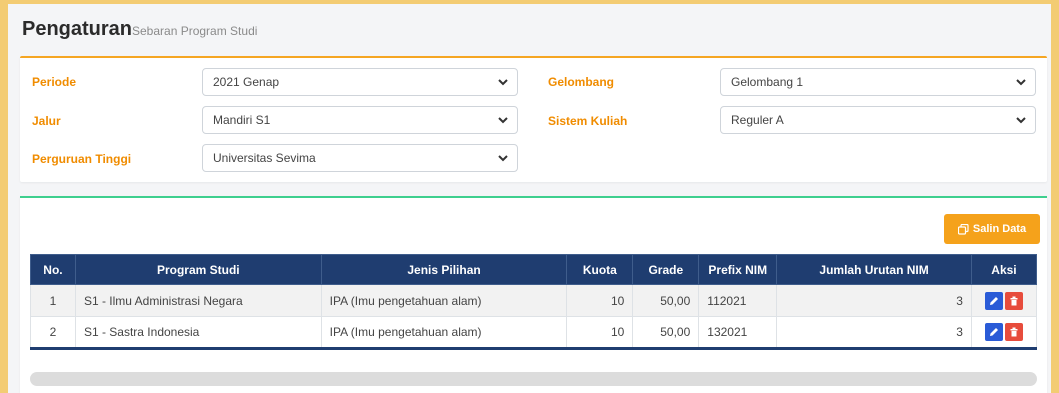 The height and width of the screenshot is (393, 1059). Describe the element at coordinates (588, 121) in the screenshot. I see `sistem-kuliah-label: Sistem Kuliah` at that location.